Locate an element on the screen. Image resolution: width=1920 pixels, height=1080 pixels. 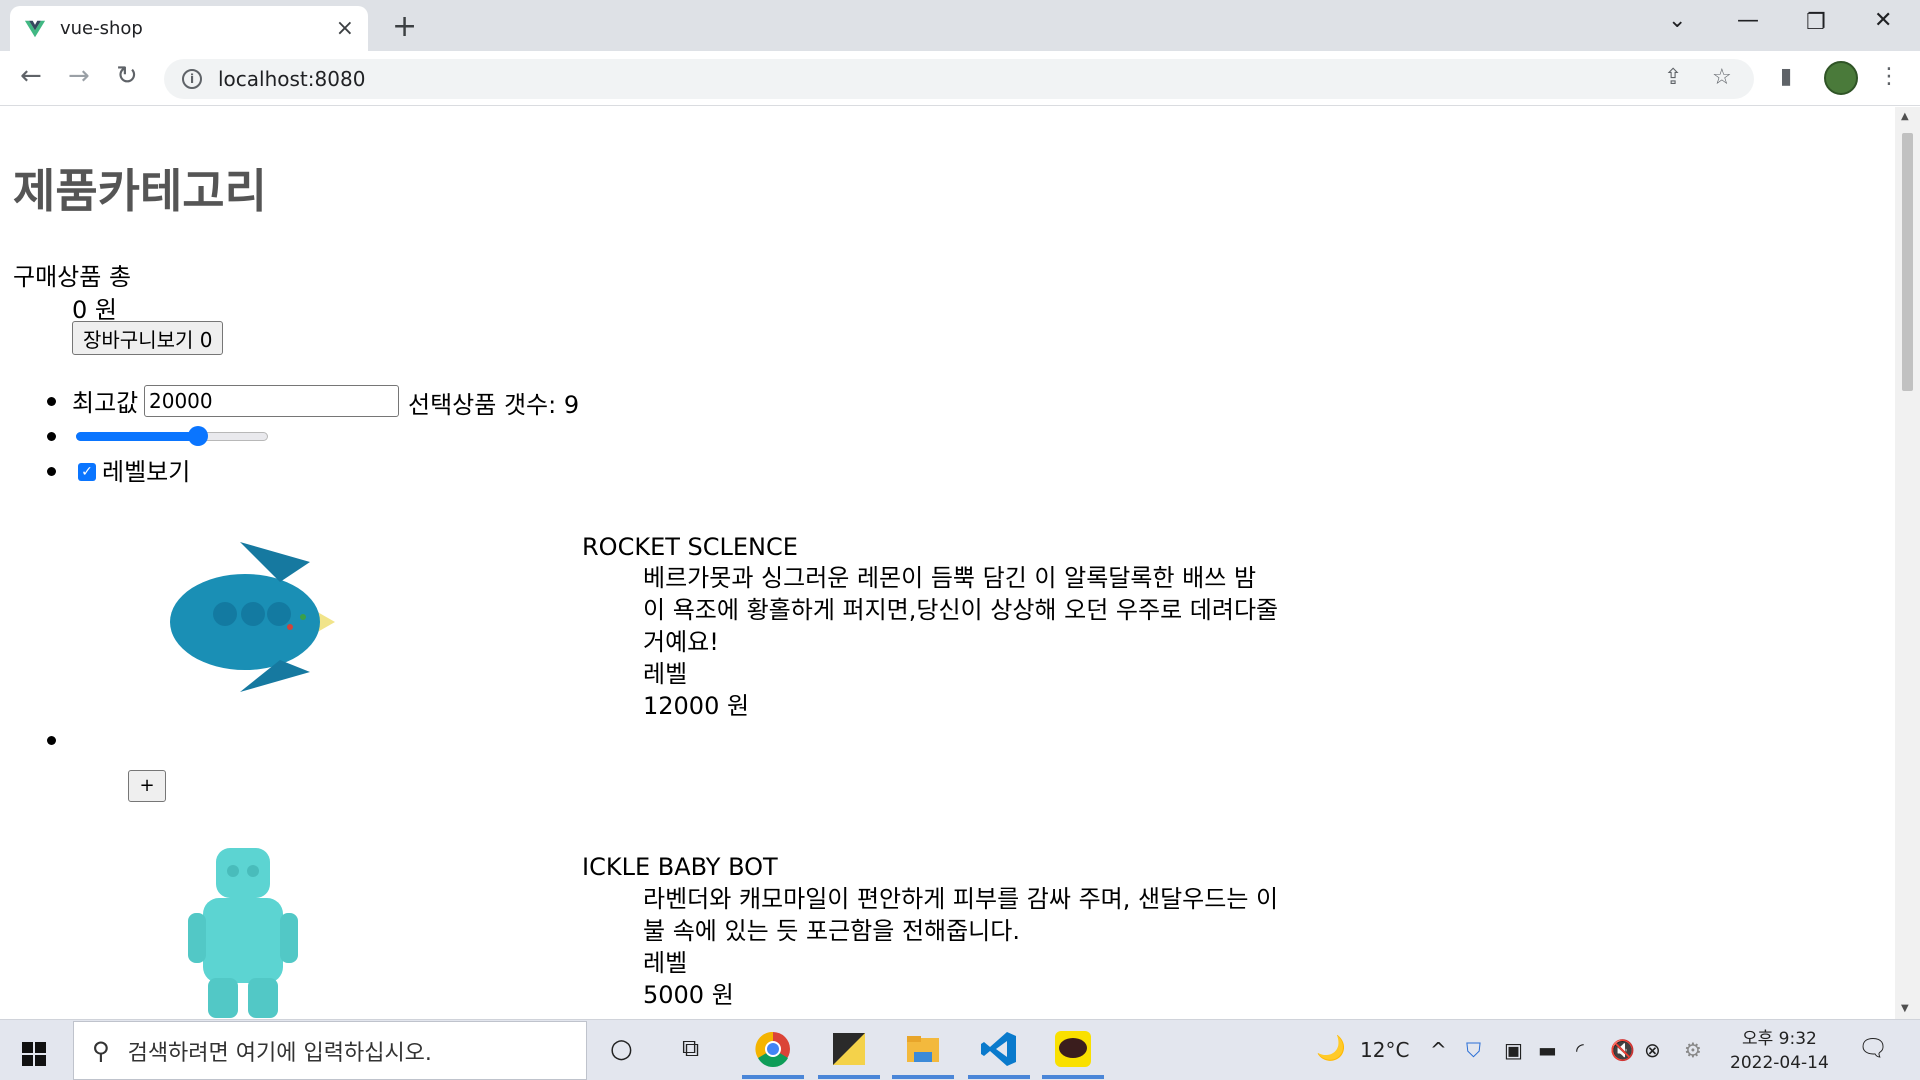
sticky-notes-app-icon is located at coordinates (849, 1054).